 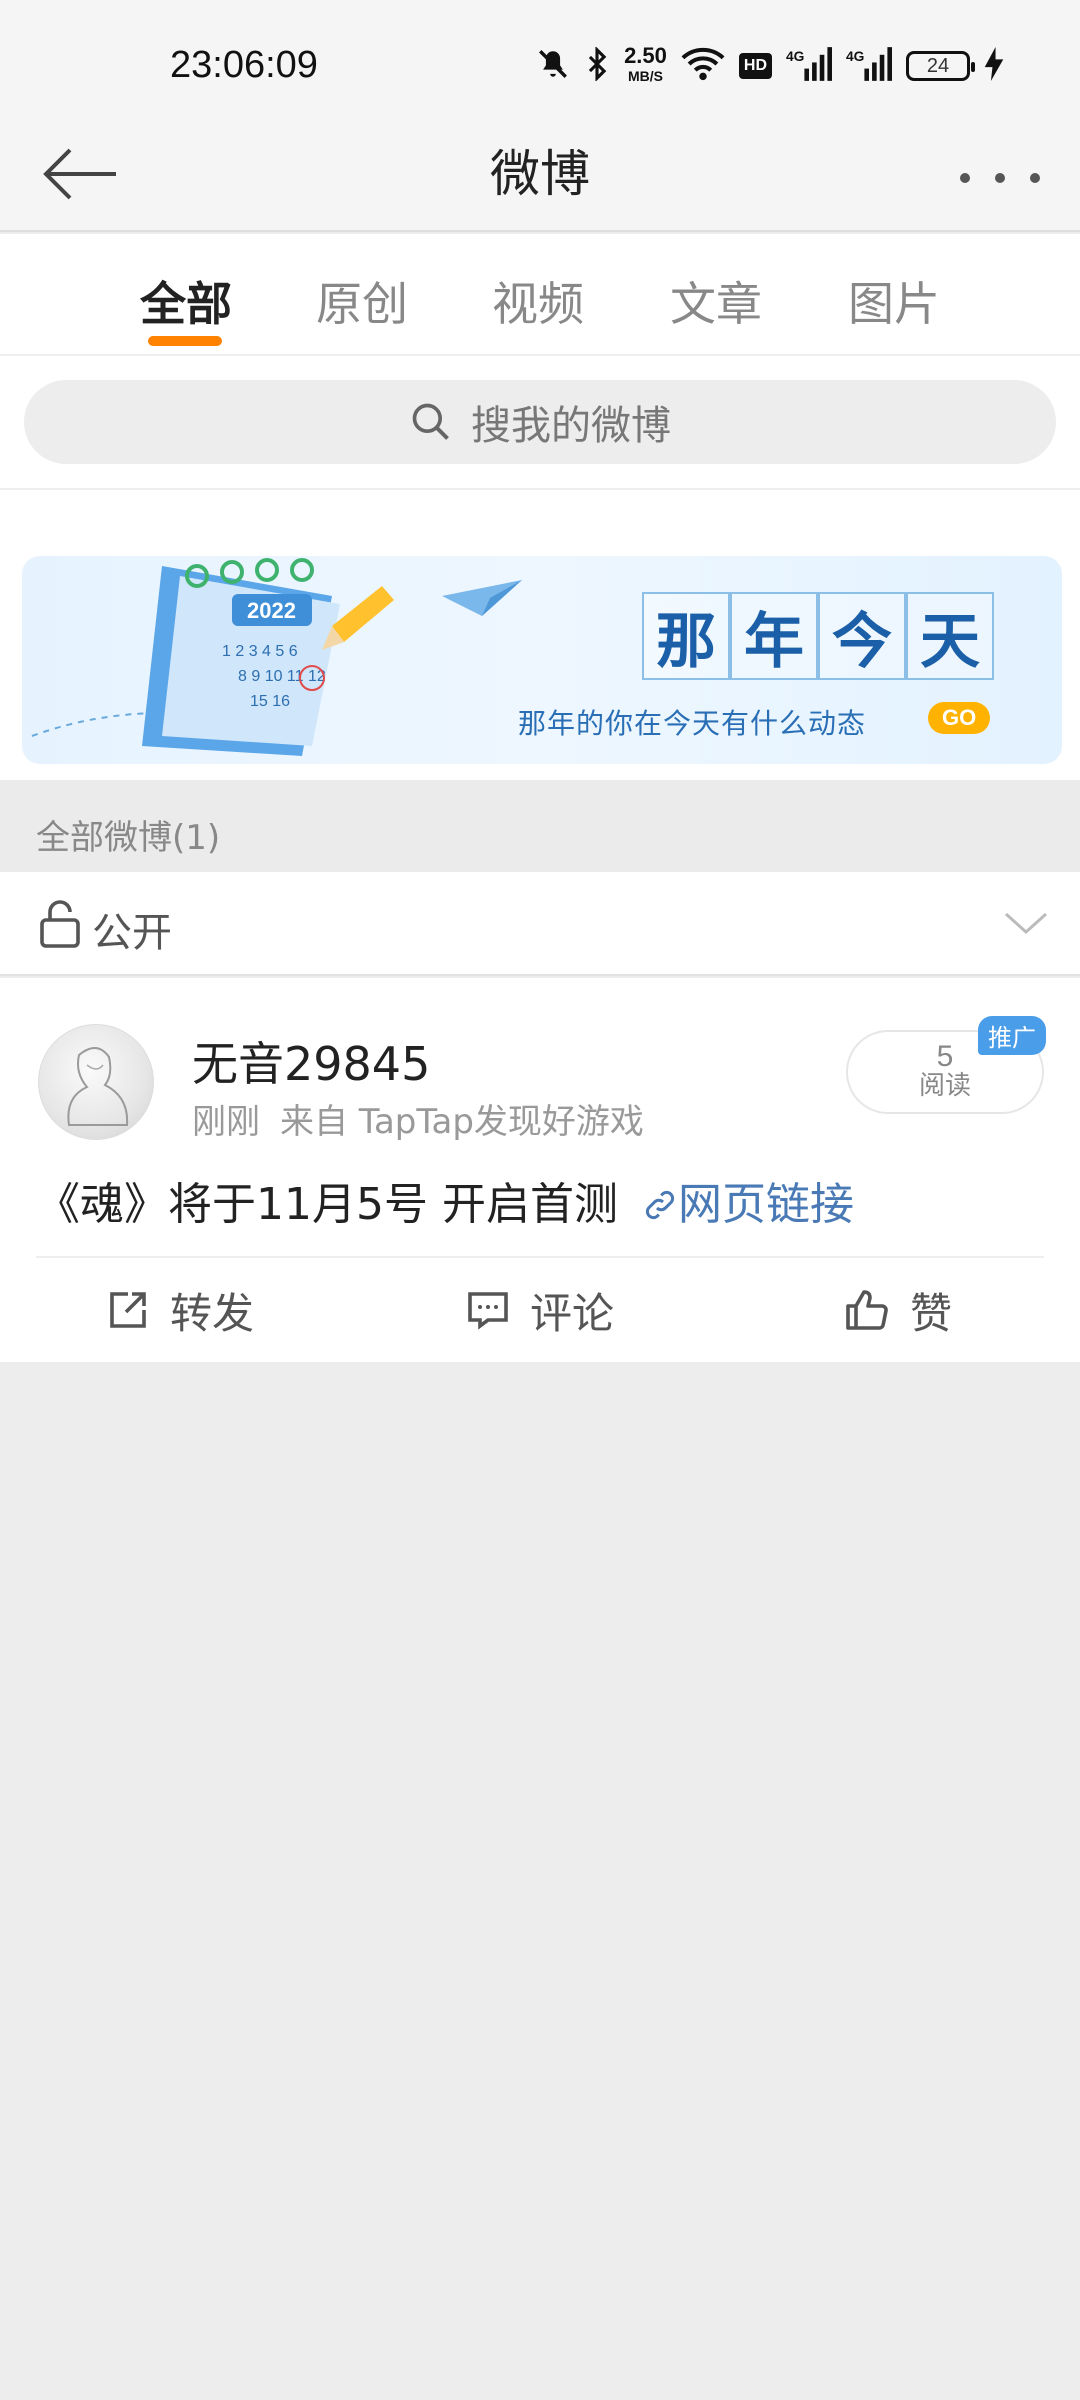 I want to click on read-label: 阅读, so click(x=944, y=1086).